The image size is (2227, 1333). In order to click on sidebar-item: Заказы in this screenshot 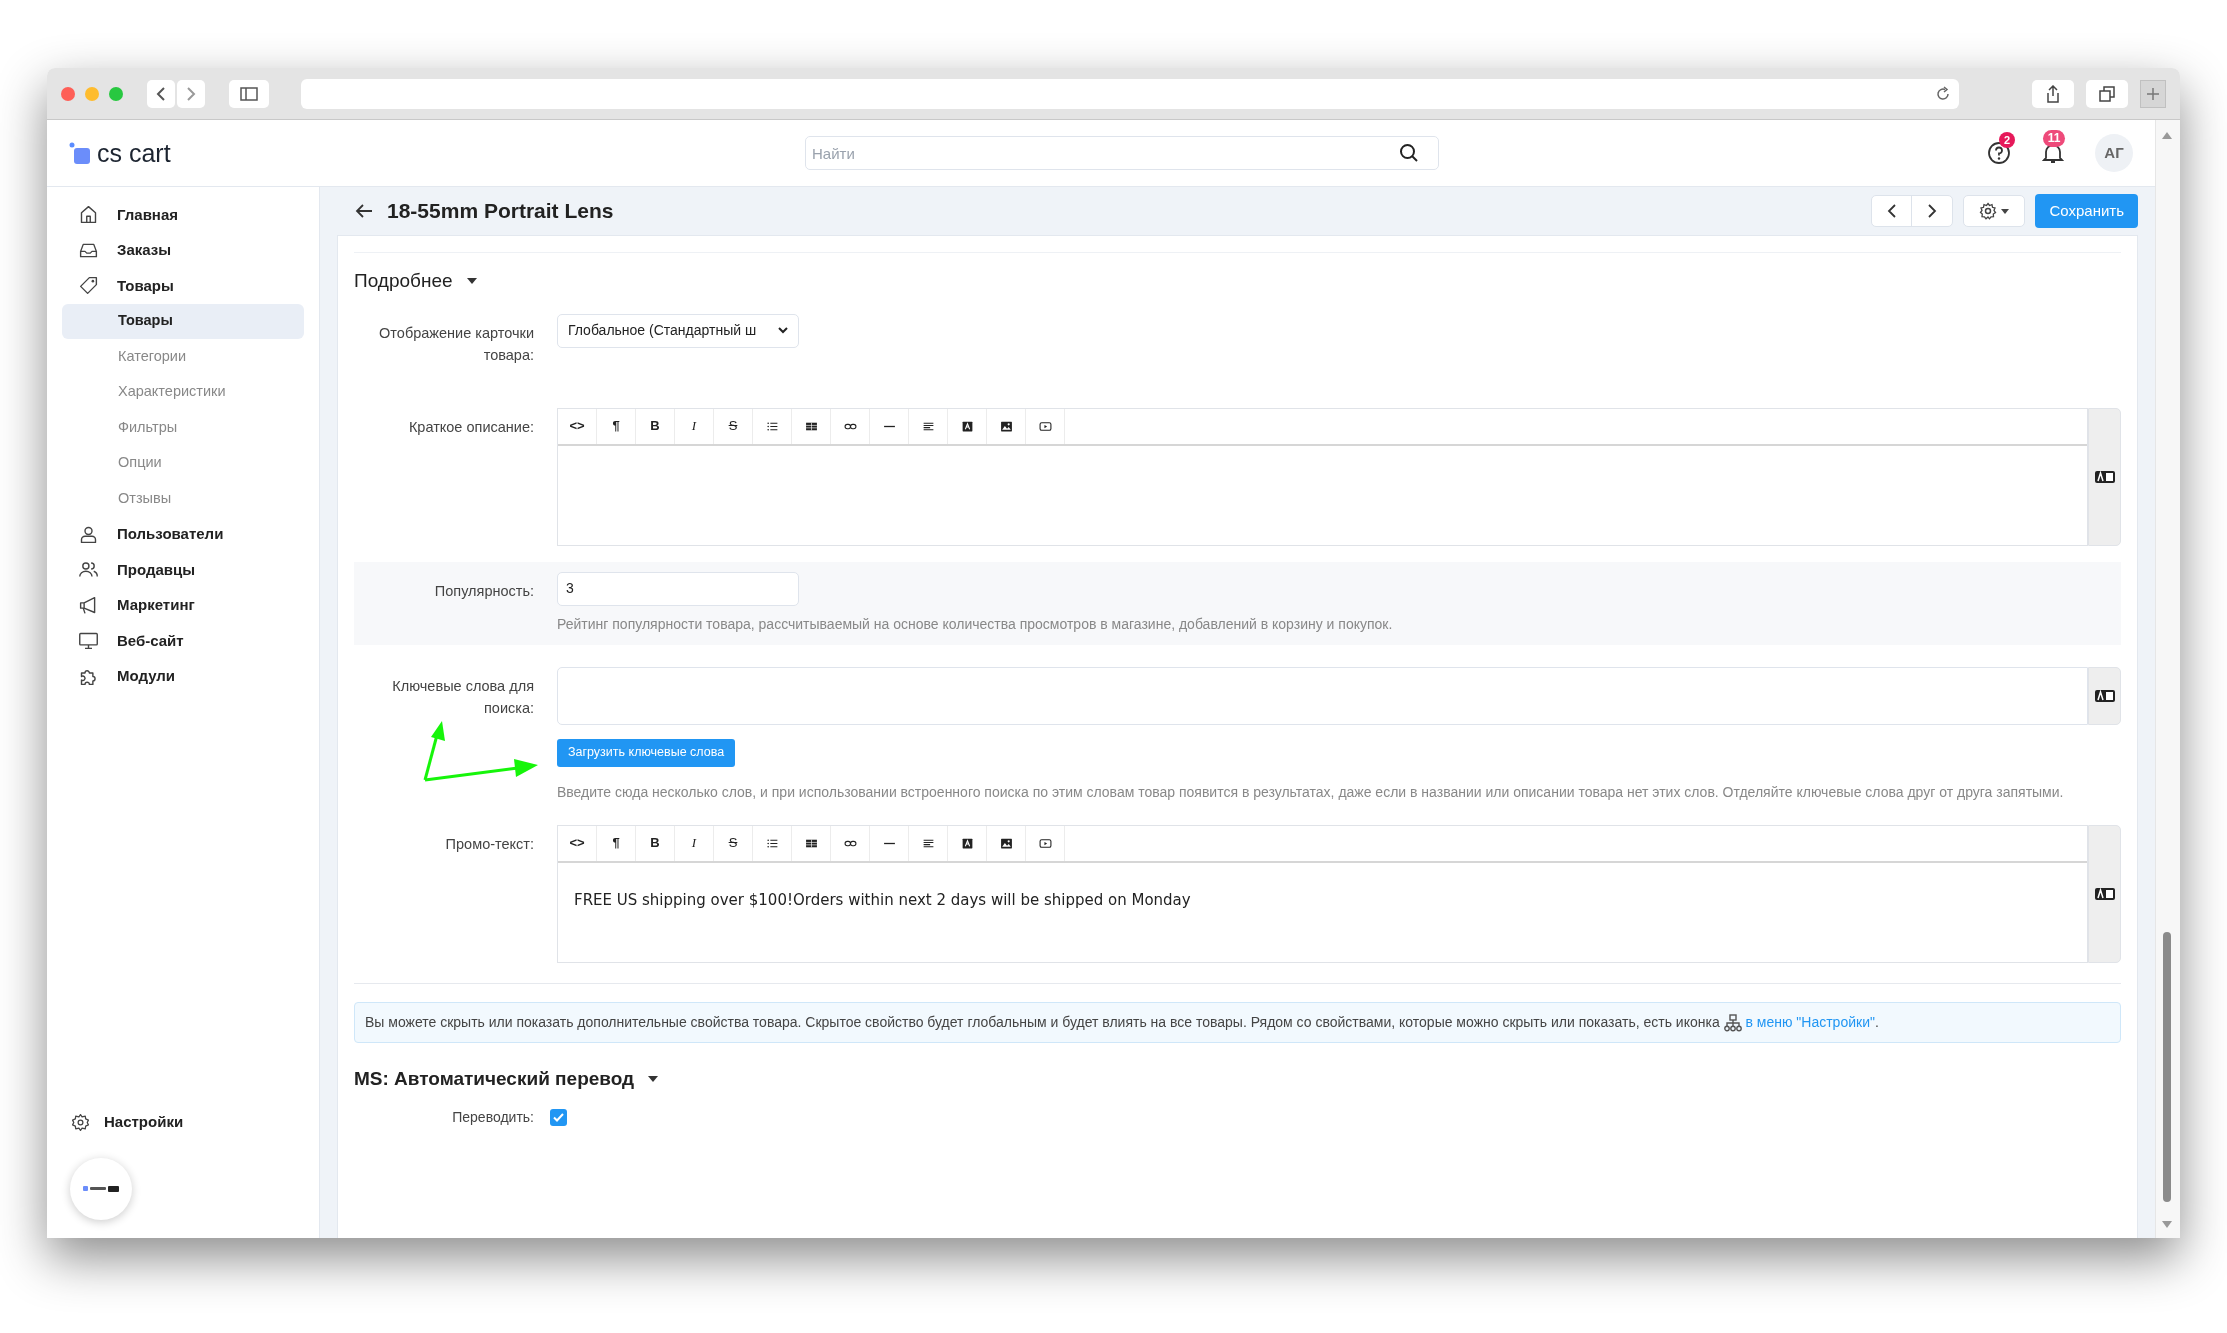, I will do `click(183, 250)`.